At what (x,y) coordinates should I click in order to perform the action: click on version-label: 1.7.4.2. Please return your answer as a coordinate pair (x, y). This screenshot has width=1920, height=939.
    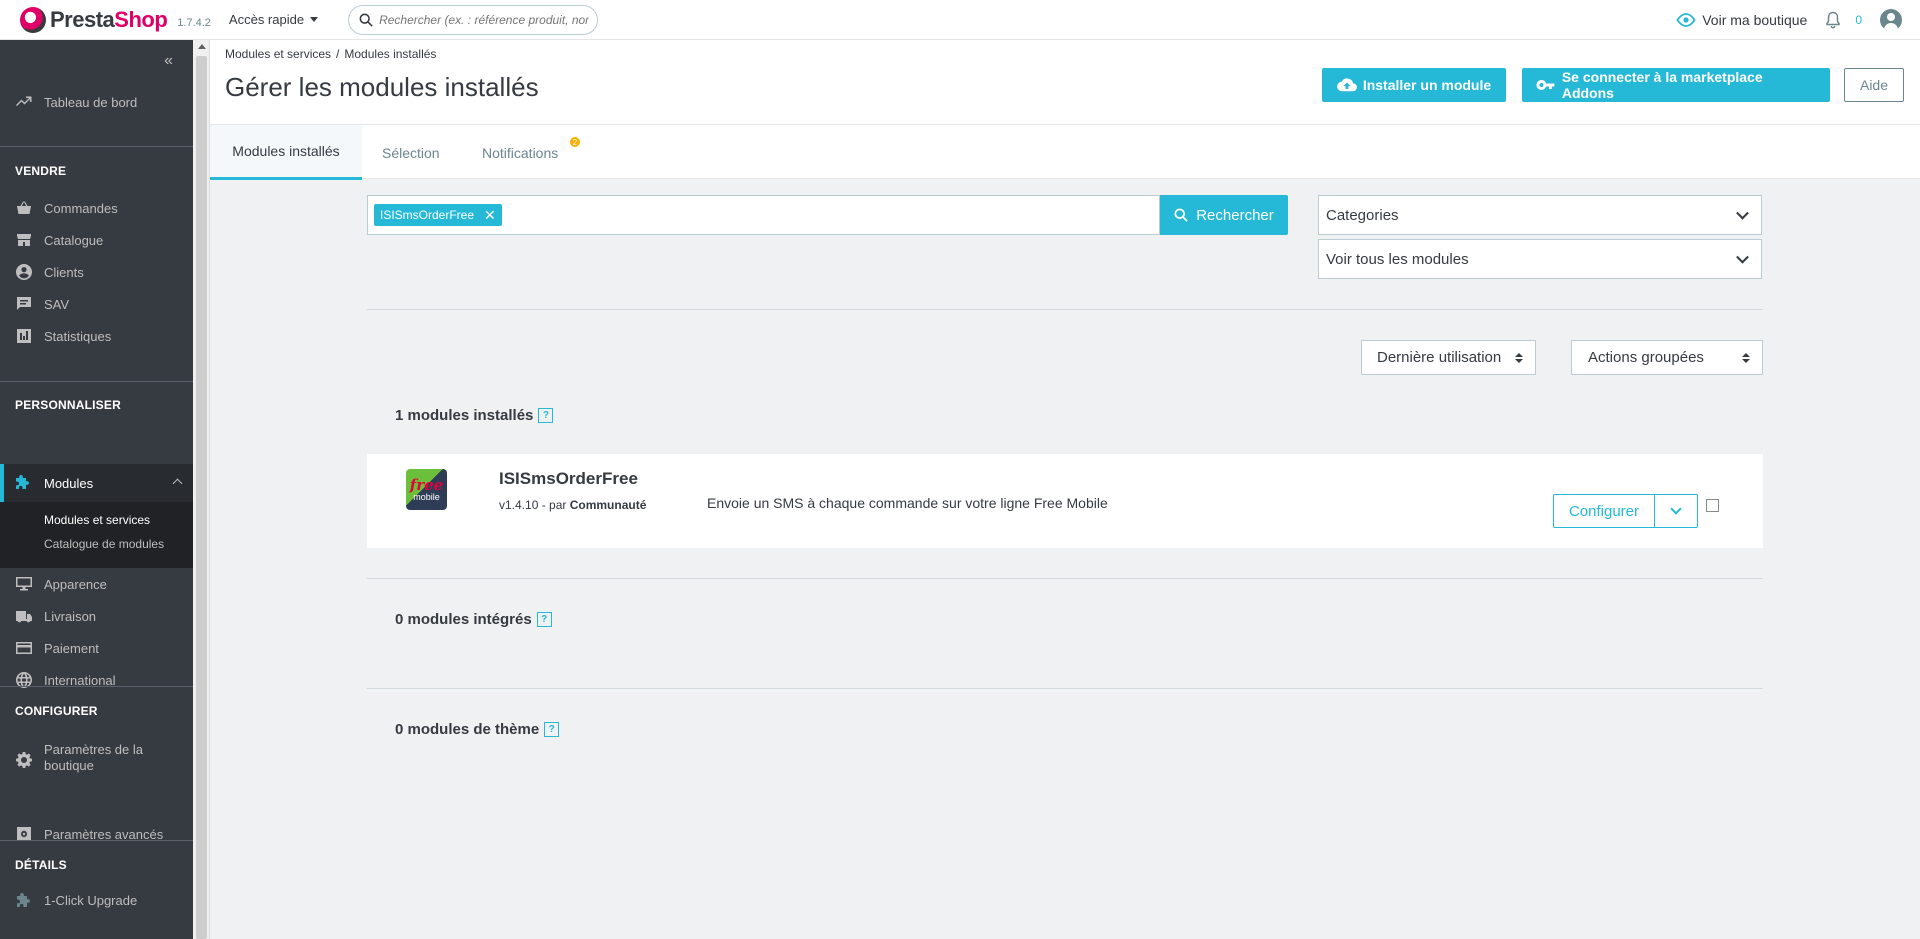
    Looking at the image, I should click on (194, 22).